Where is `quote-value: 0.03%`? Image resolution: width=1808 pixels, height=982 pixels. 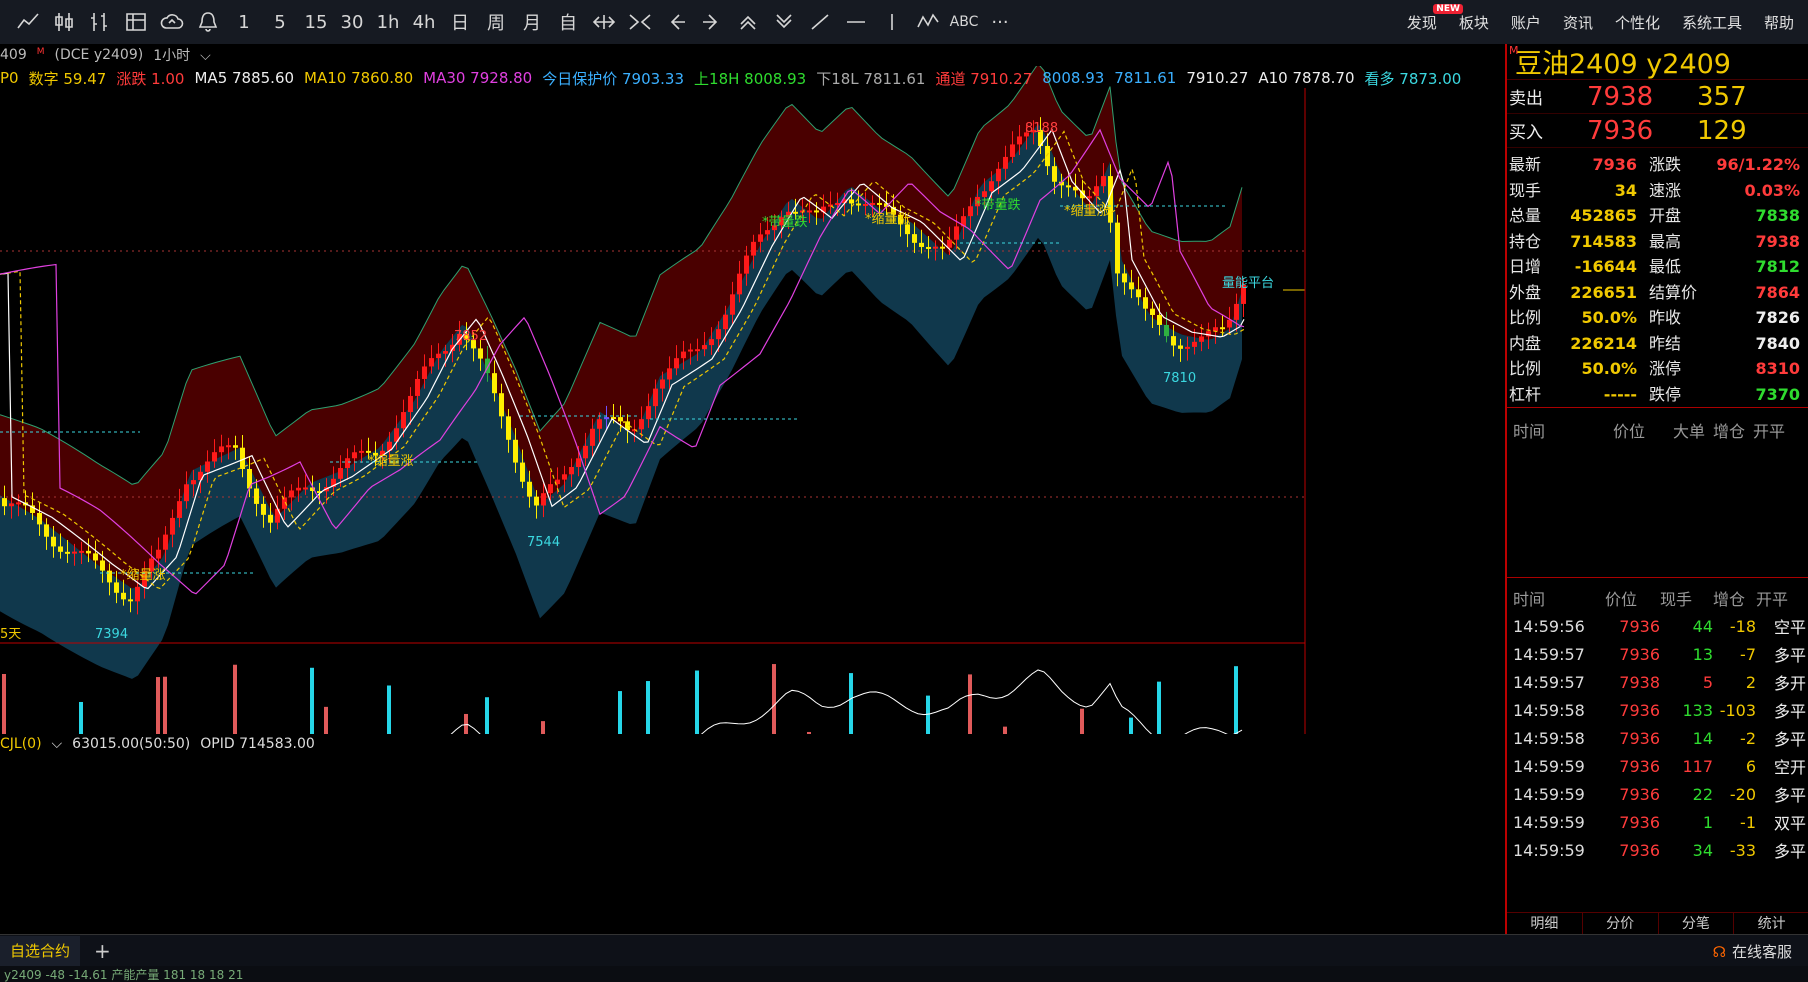
quote-value: 0.03% is located at coordinates (1772, 190).